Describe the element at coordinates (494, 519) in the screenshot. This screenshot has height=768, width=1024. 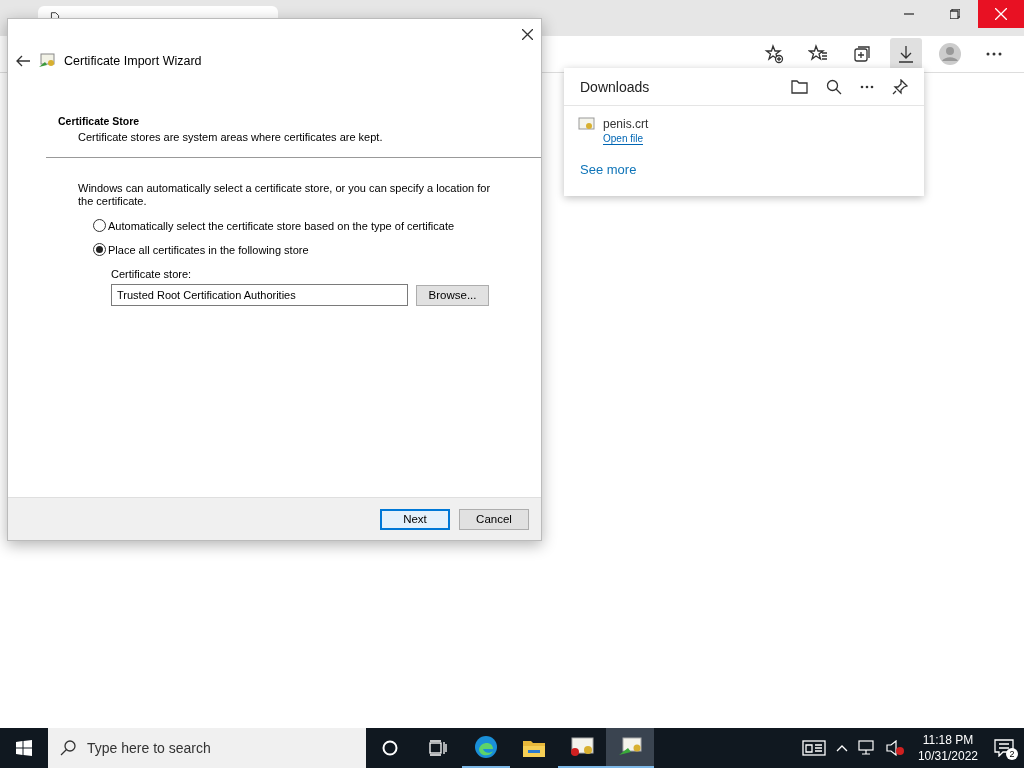
I see `cancel-button: Cancel` at that location.